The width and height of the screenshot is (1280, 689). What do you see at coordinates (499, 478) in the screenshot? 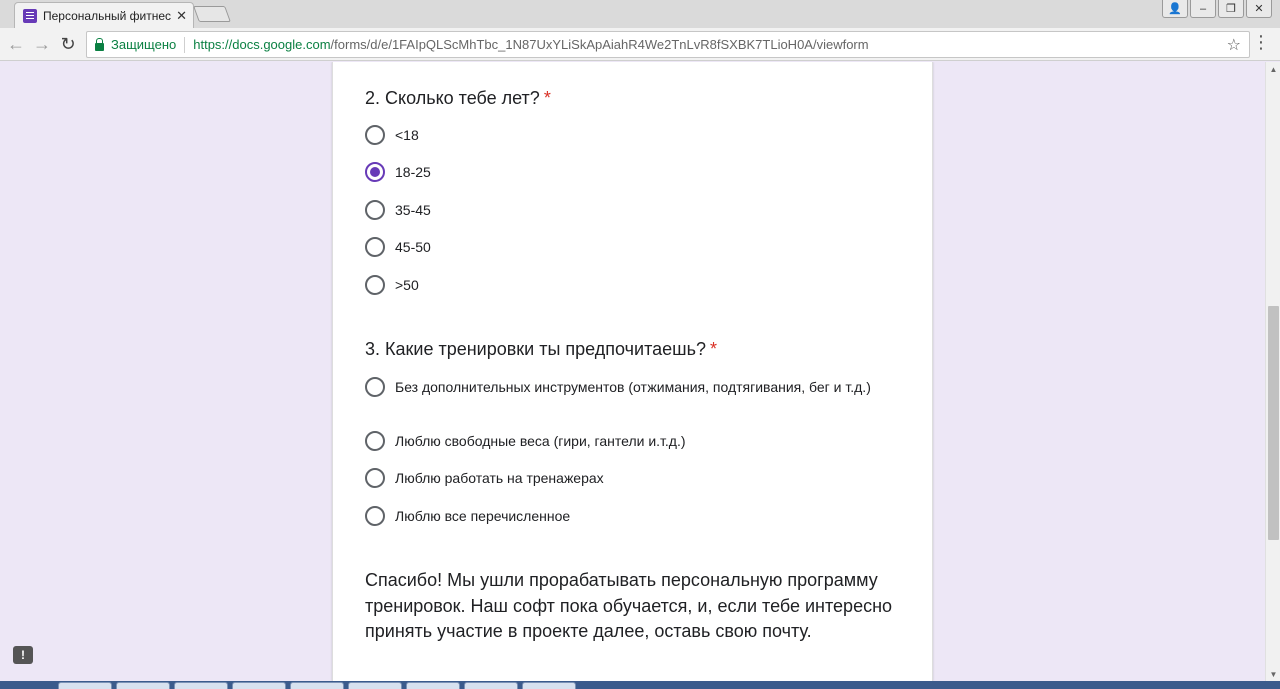
I see `option-label: Люблю работать на тренажерах` at bounding box center [499, 478].